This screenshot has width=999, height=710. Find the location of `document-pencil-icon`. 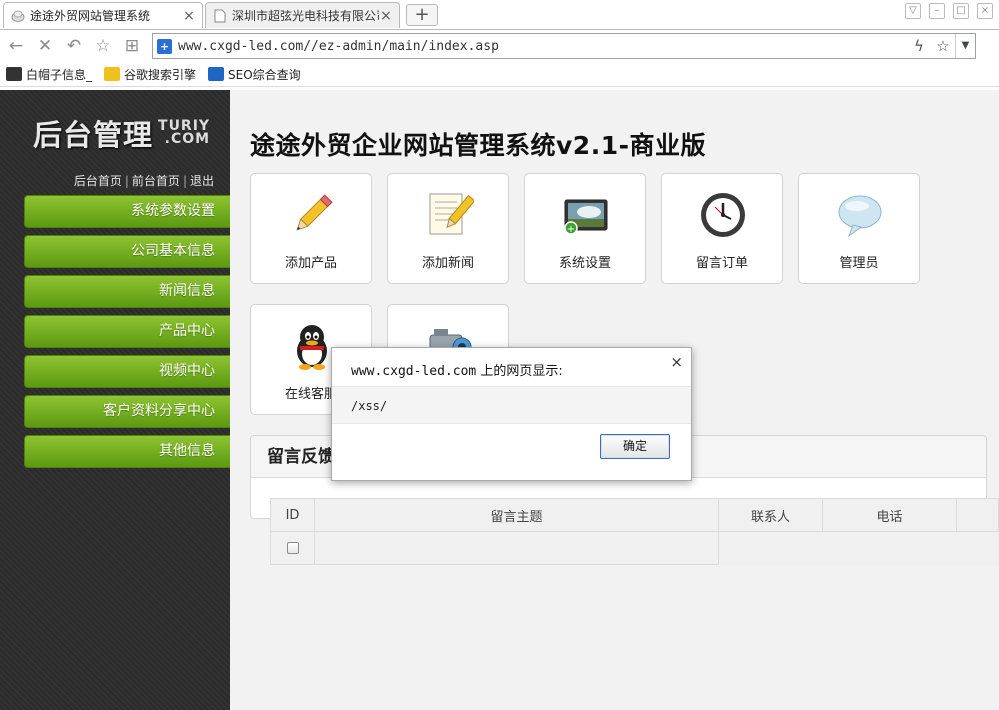

document-pencil-icon is located at coordinates (450, 215).